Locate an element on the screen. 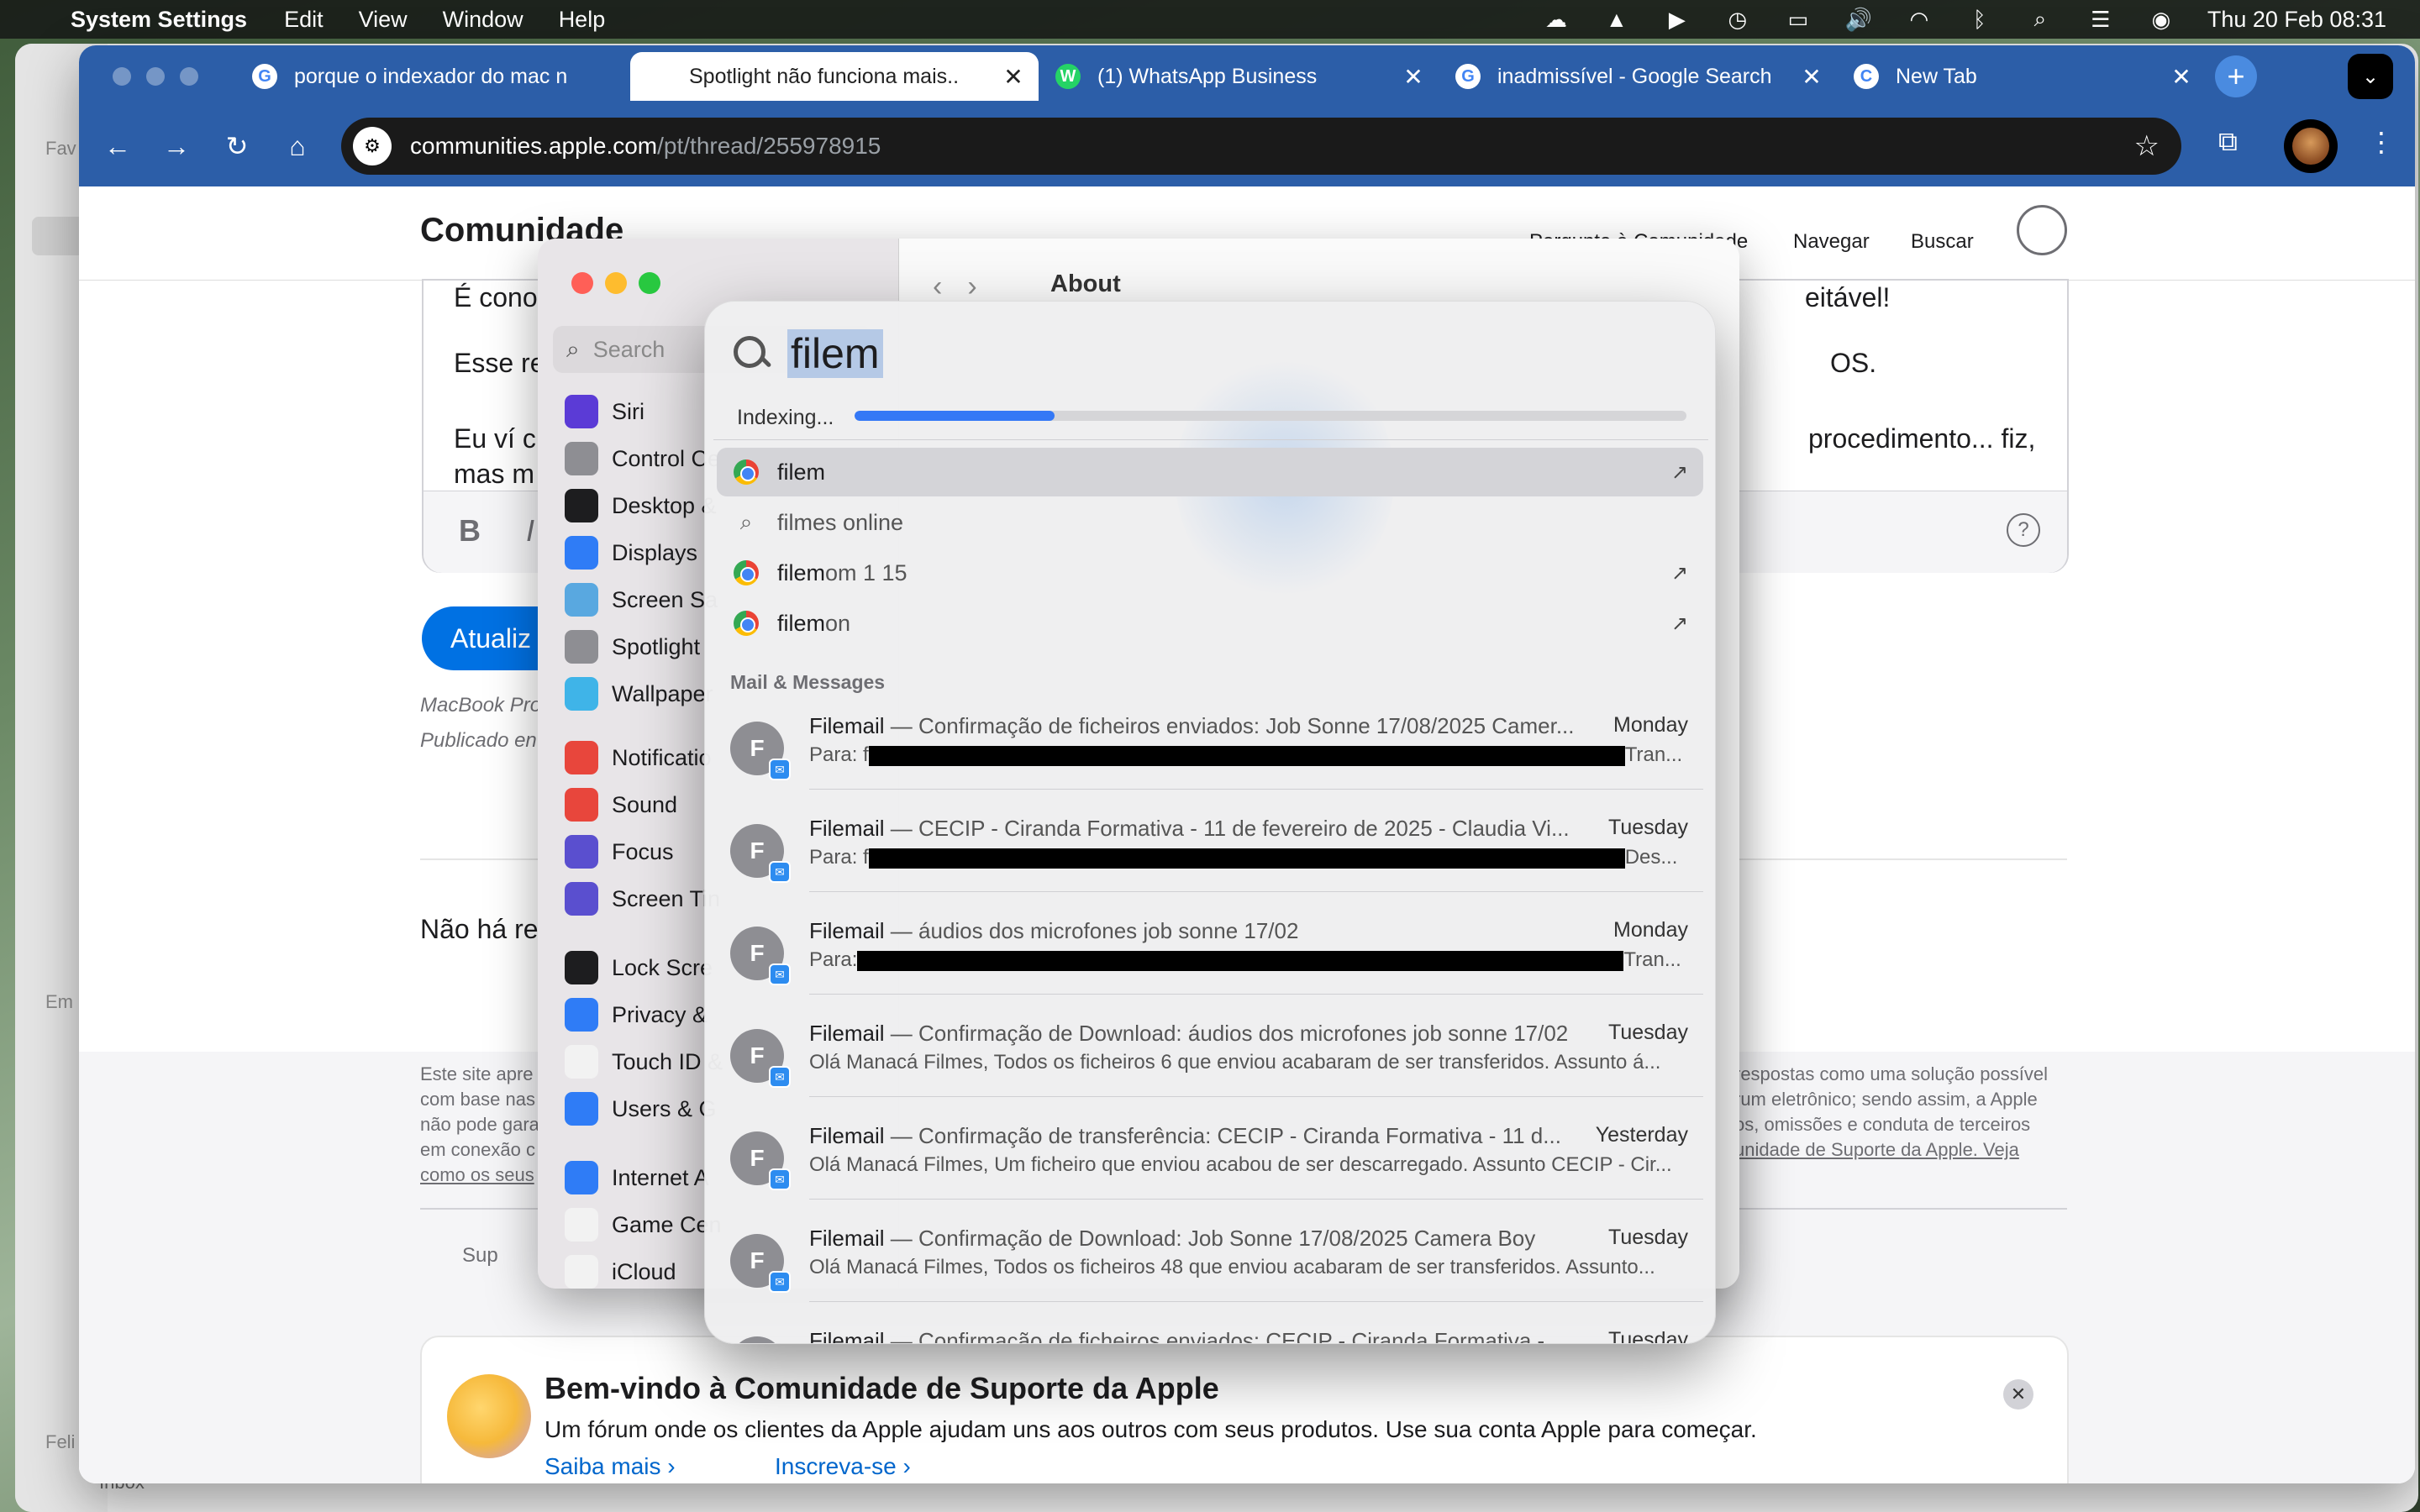 Image resolution: width=2420 pixels, height=1512 pixels. settings-item: Spotlight is located at coordinates (632, 646).